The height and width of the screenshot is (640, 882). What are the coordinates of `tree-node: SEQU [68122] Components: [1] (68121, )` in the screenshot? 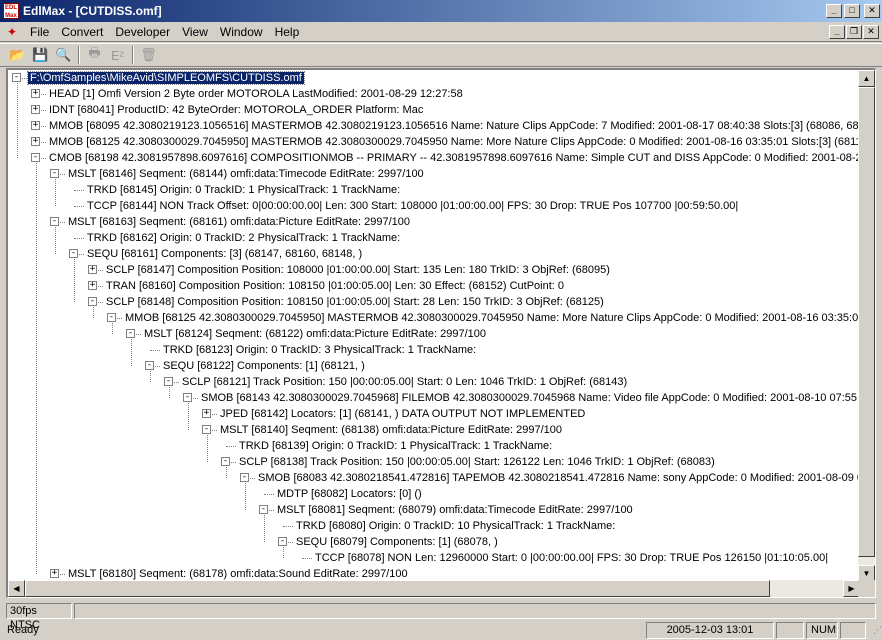 It's located at (264, 366).